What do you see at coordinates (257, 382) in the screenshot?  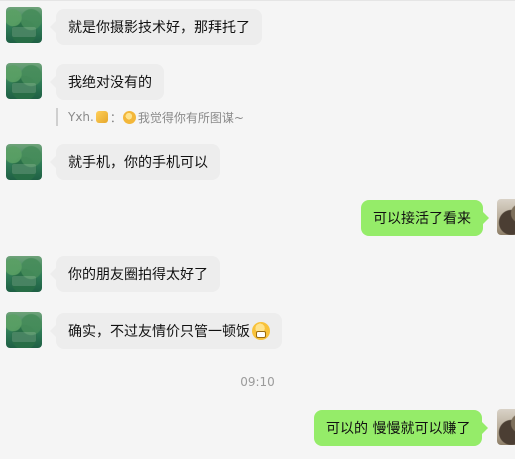 I see `timestamp: 09:10` at bounding box center [257, 382].